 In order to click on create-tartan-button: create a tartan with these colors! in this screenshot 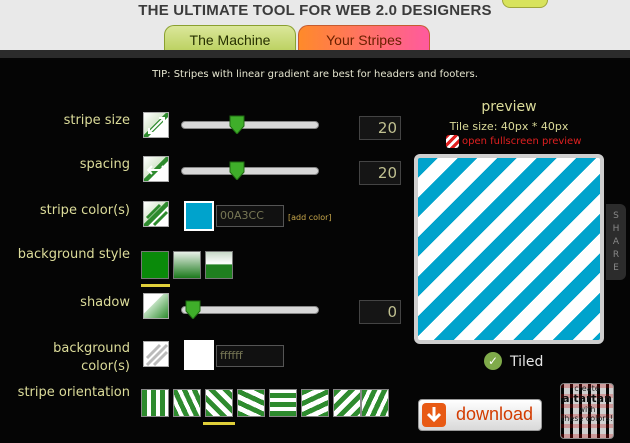, I will do `click(587, 411)`.